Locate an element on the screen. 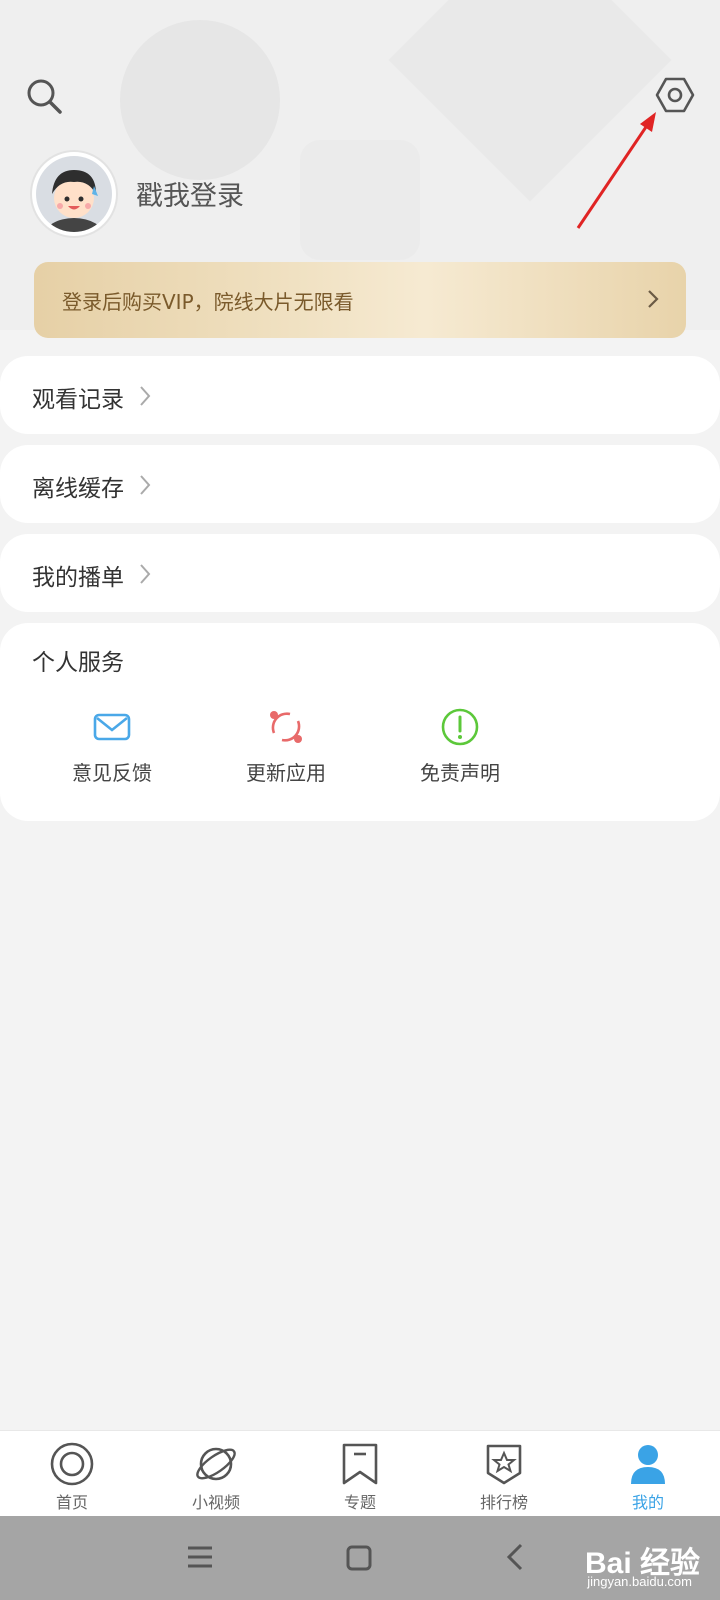  personal-services-title: 个人服务 is located at coordinates (78, 663).